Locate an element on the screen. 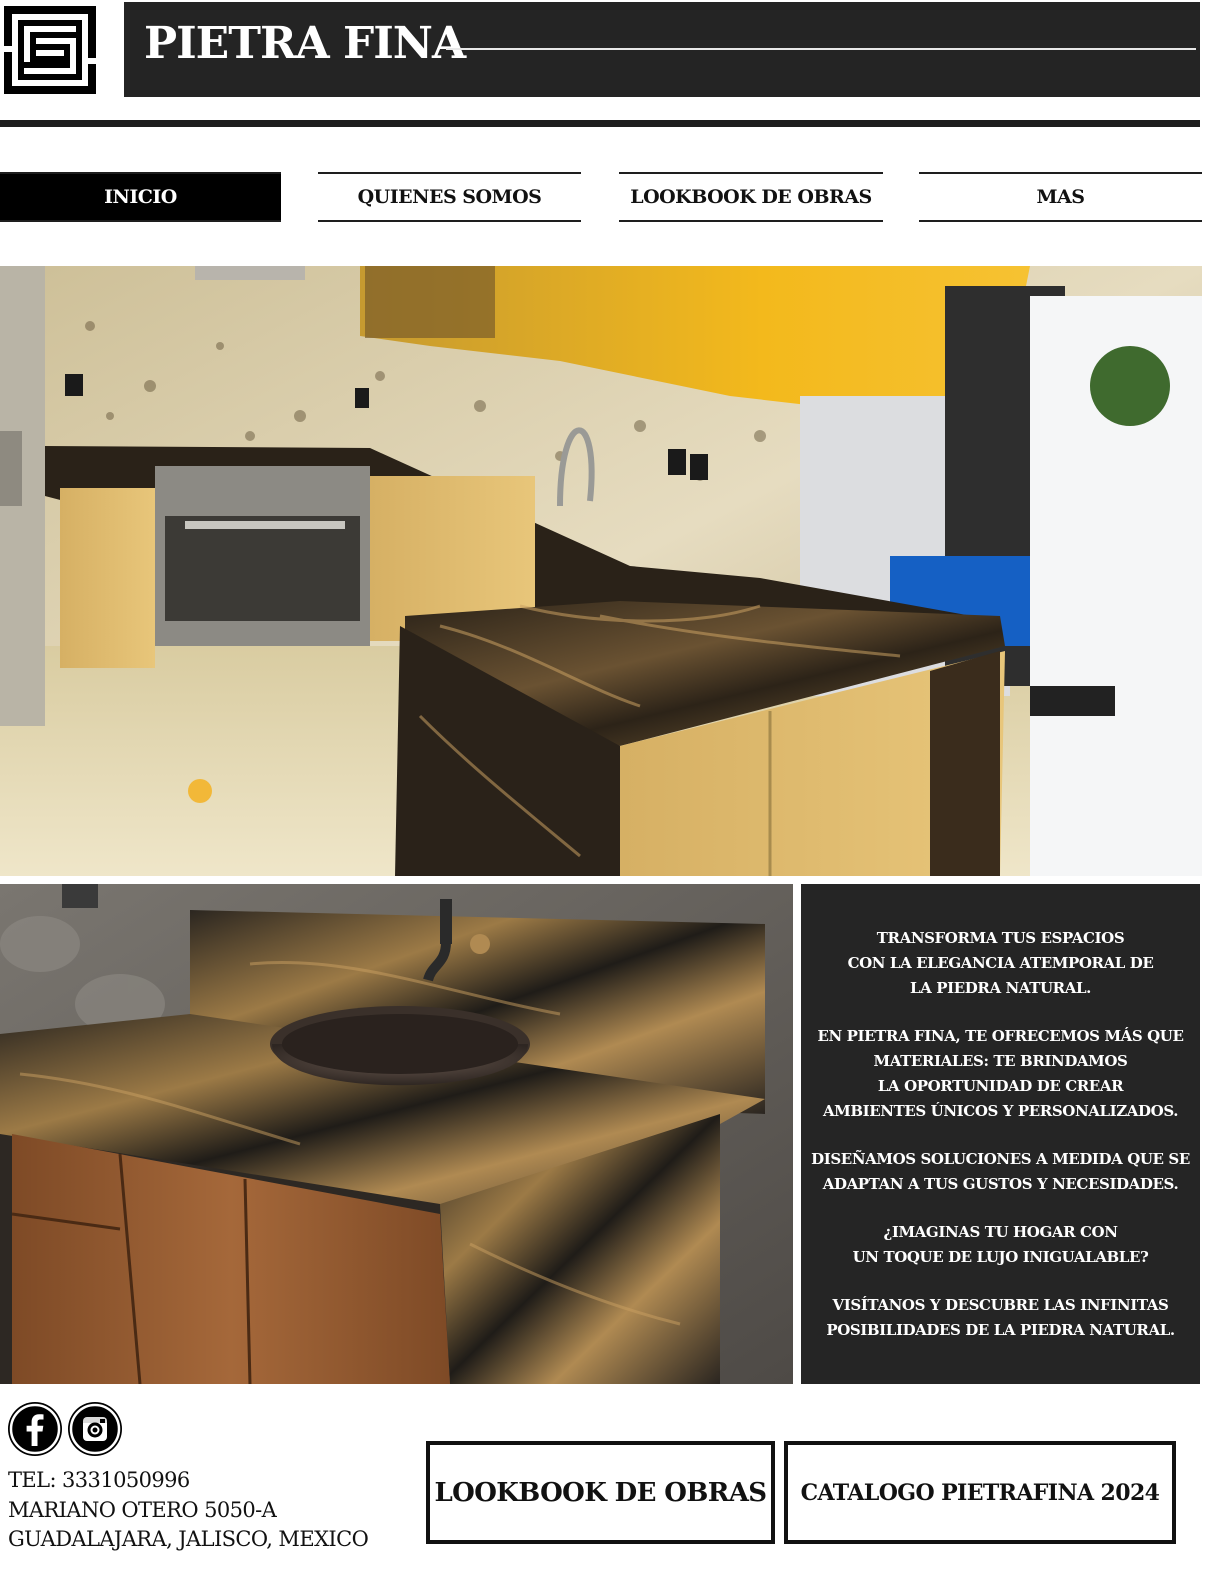  intro-line: VISÍTANOS Y DESCUBRE LAS INFINITAS is located at coordinates (1000, 1304).